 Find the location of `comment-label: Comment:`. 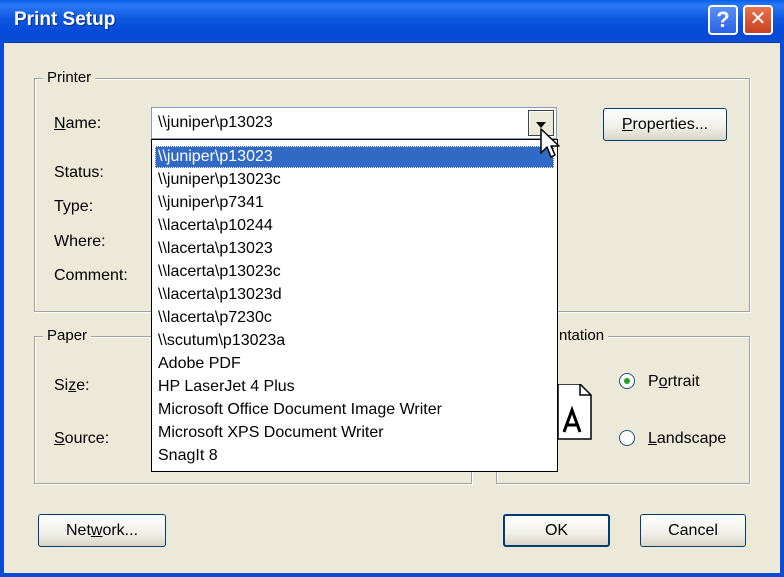

comment-label: Comment: is located at coordinates (91, 275).